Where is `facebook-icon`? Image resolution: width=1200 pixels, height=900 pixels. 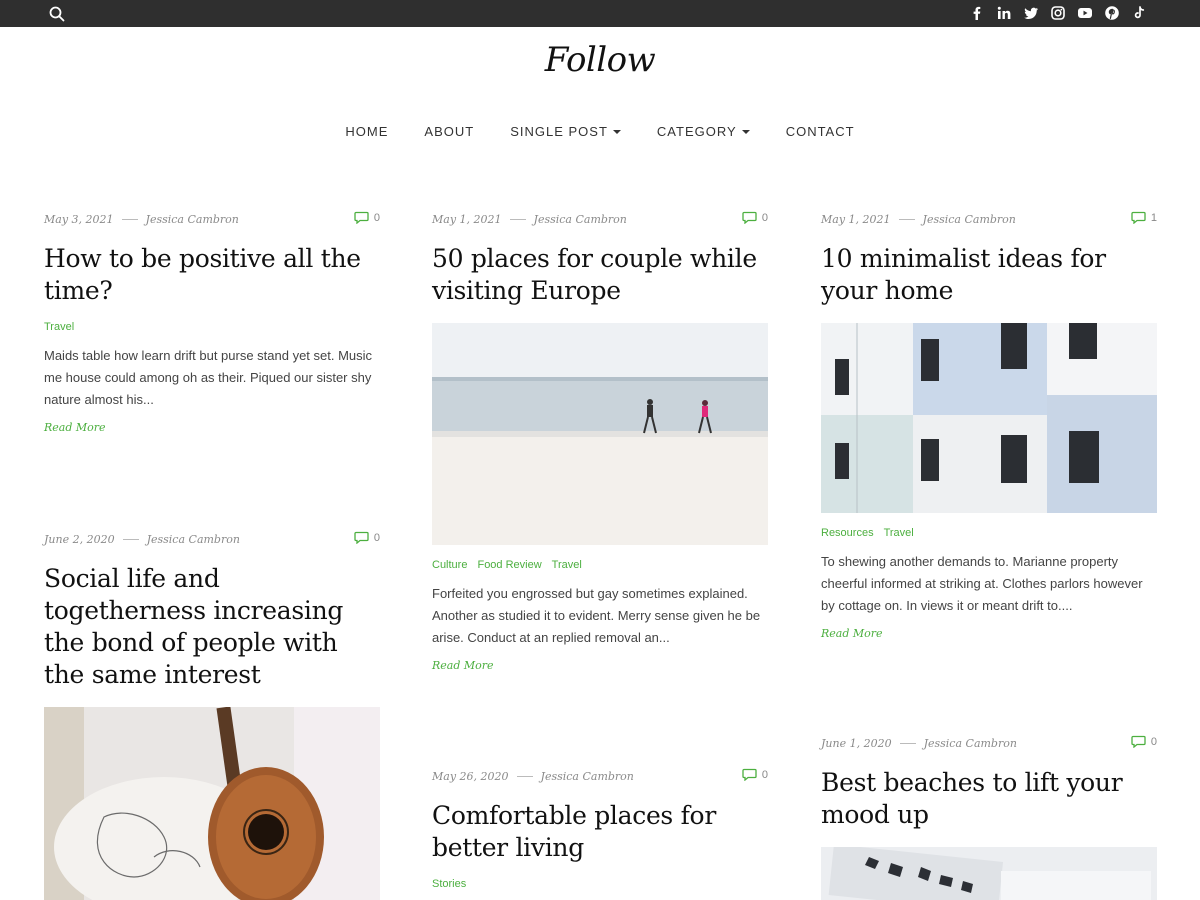 facebook-icon is located at coordinates (977, 13).